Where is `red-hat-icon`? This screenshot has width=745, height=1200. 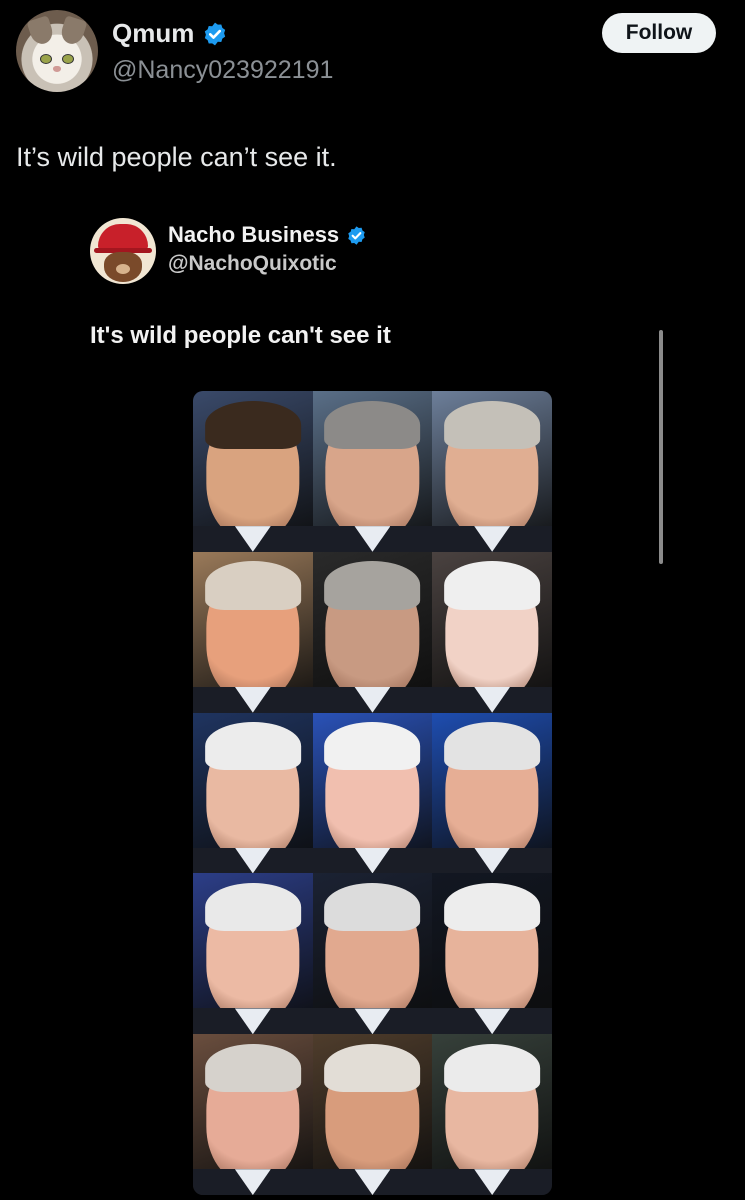
red-hat-icon is located at coordinates (123, 237).